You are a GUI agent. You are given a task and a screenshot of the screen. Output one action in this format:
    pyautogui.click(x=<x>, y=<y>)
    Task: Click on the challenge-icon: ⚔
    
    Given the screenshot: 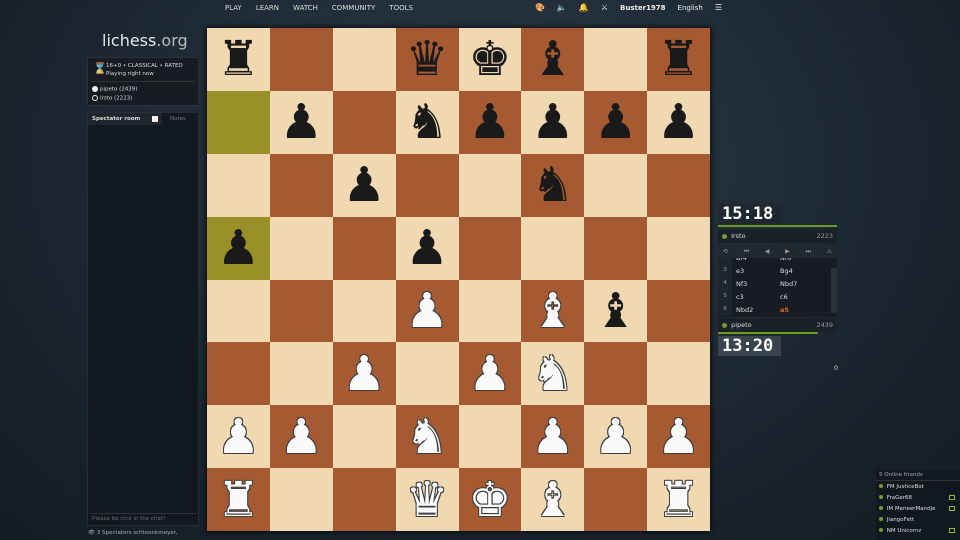 What is the action you would take?
    pyautogui.click(x=604, y=7)
    